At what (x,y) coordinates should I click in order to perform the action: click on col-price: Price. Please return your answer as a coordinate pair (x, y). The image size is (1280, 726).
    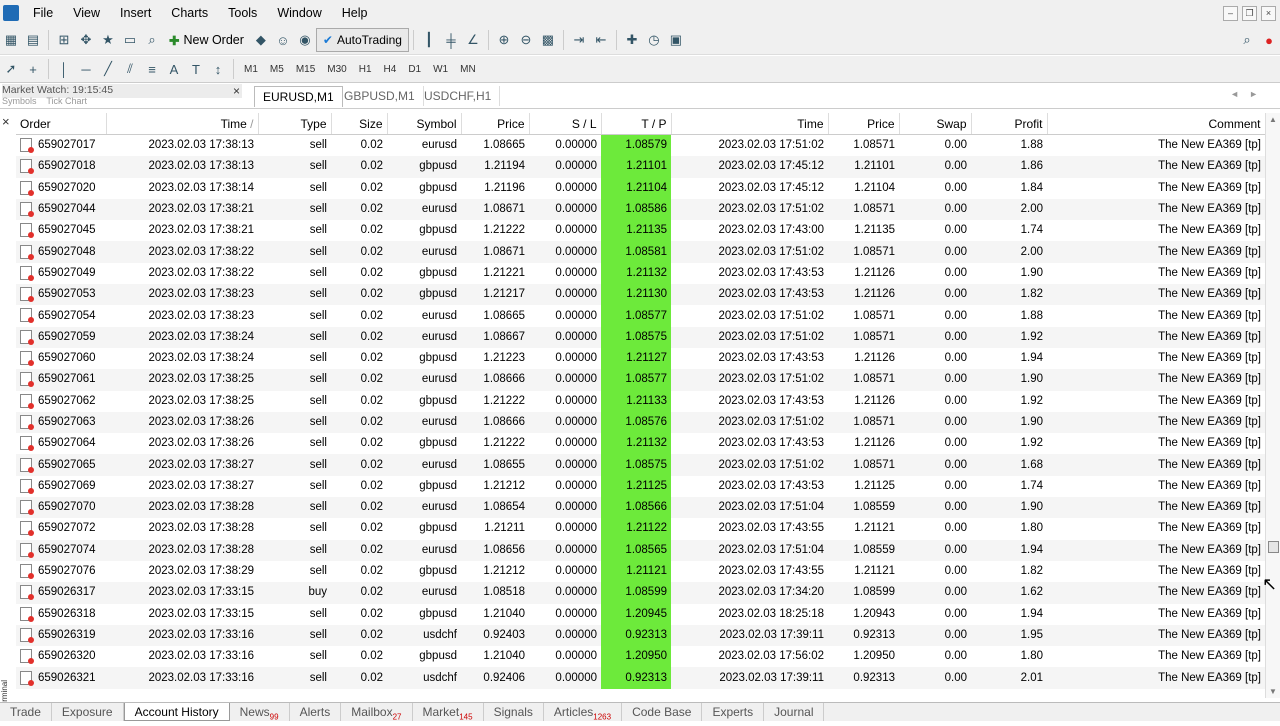
    Looking at the image, I should click on (495, 124).